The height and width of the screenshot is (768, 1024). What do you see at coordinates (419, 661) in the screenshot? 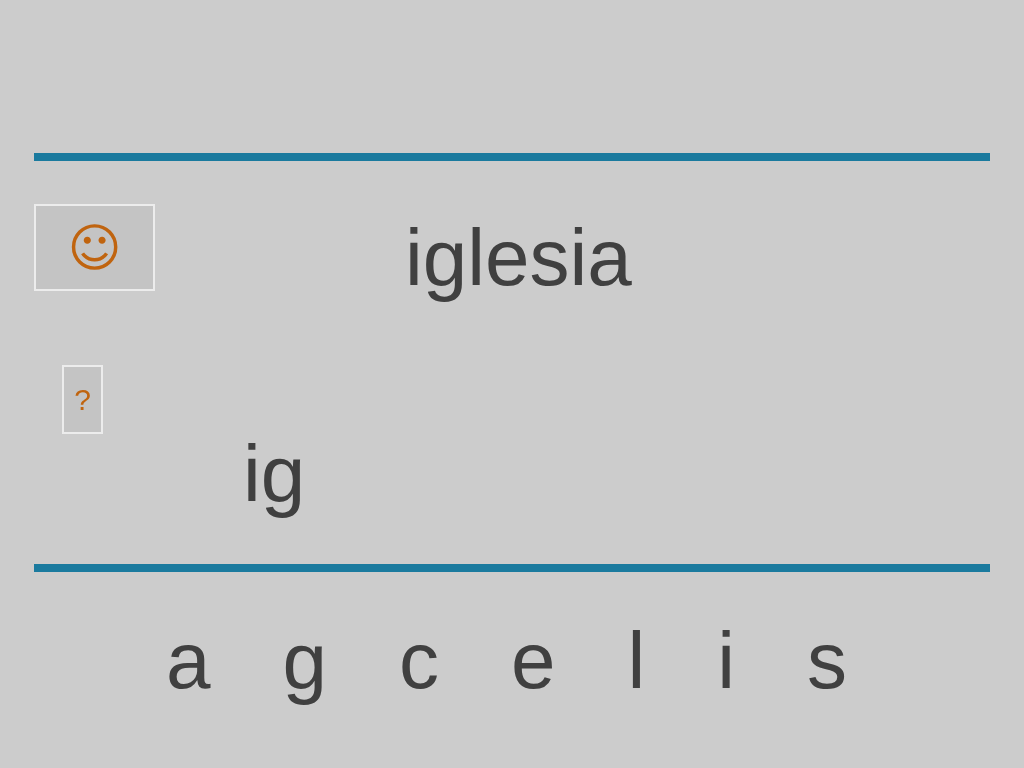
I see `letter-tile: c` at bounding box center [419, 661].